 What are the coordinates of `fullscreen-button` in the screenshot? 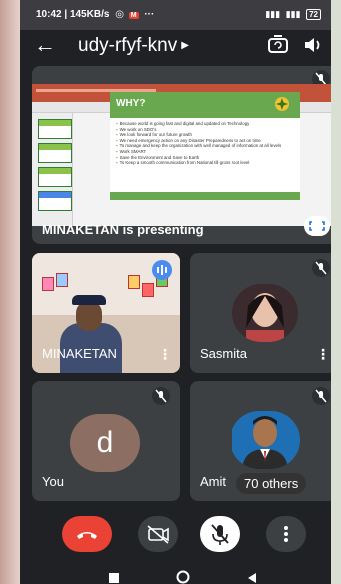 It's located at (317, 226).